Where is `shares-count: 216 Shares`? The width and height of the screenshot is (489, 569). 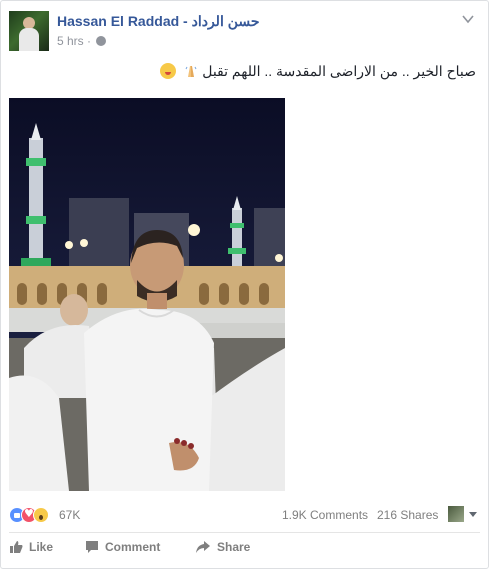
shares-count: 216 Shares is located at coordinates (407, 515).